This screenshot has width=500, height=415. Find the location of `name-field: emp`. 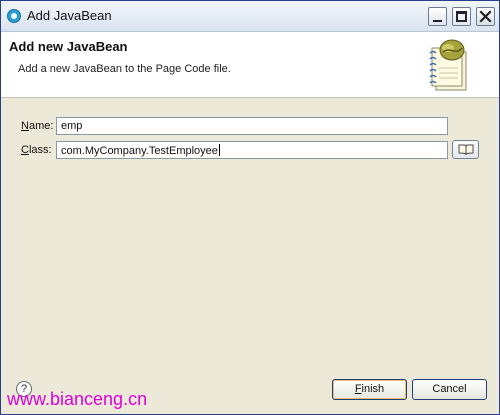

name-field: emp is located at coordinates (252, 126).